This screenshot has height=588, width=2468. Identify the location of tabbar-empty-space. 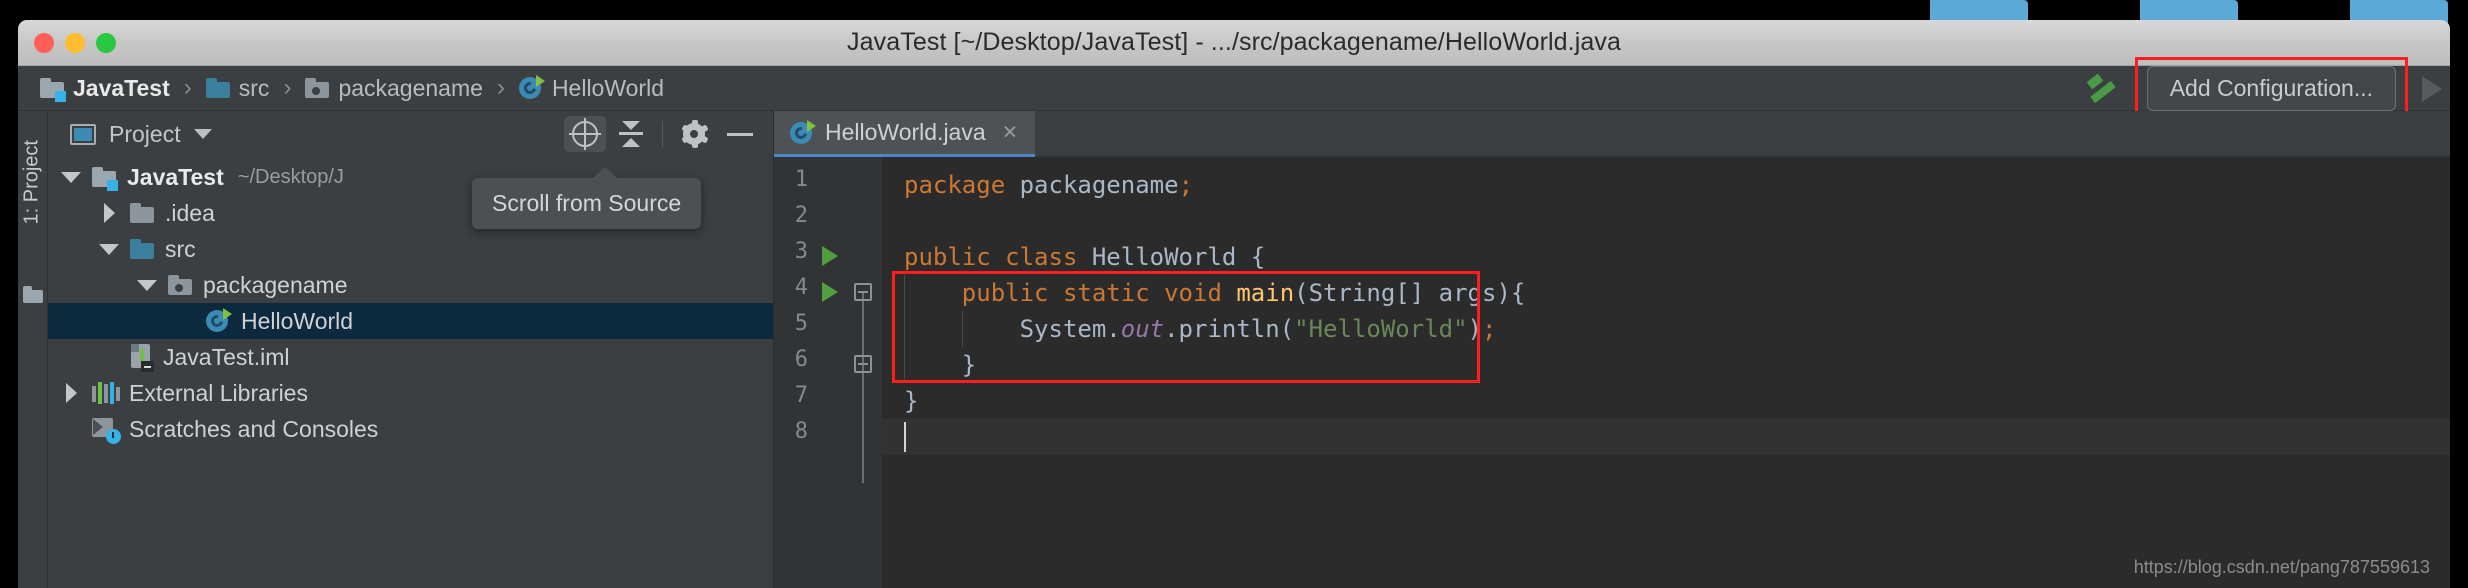
(1742, 134).